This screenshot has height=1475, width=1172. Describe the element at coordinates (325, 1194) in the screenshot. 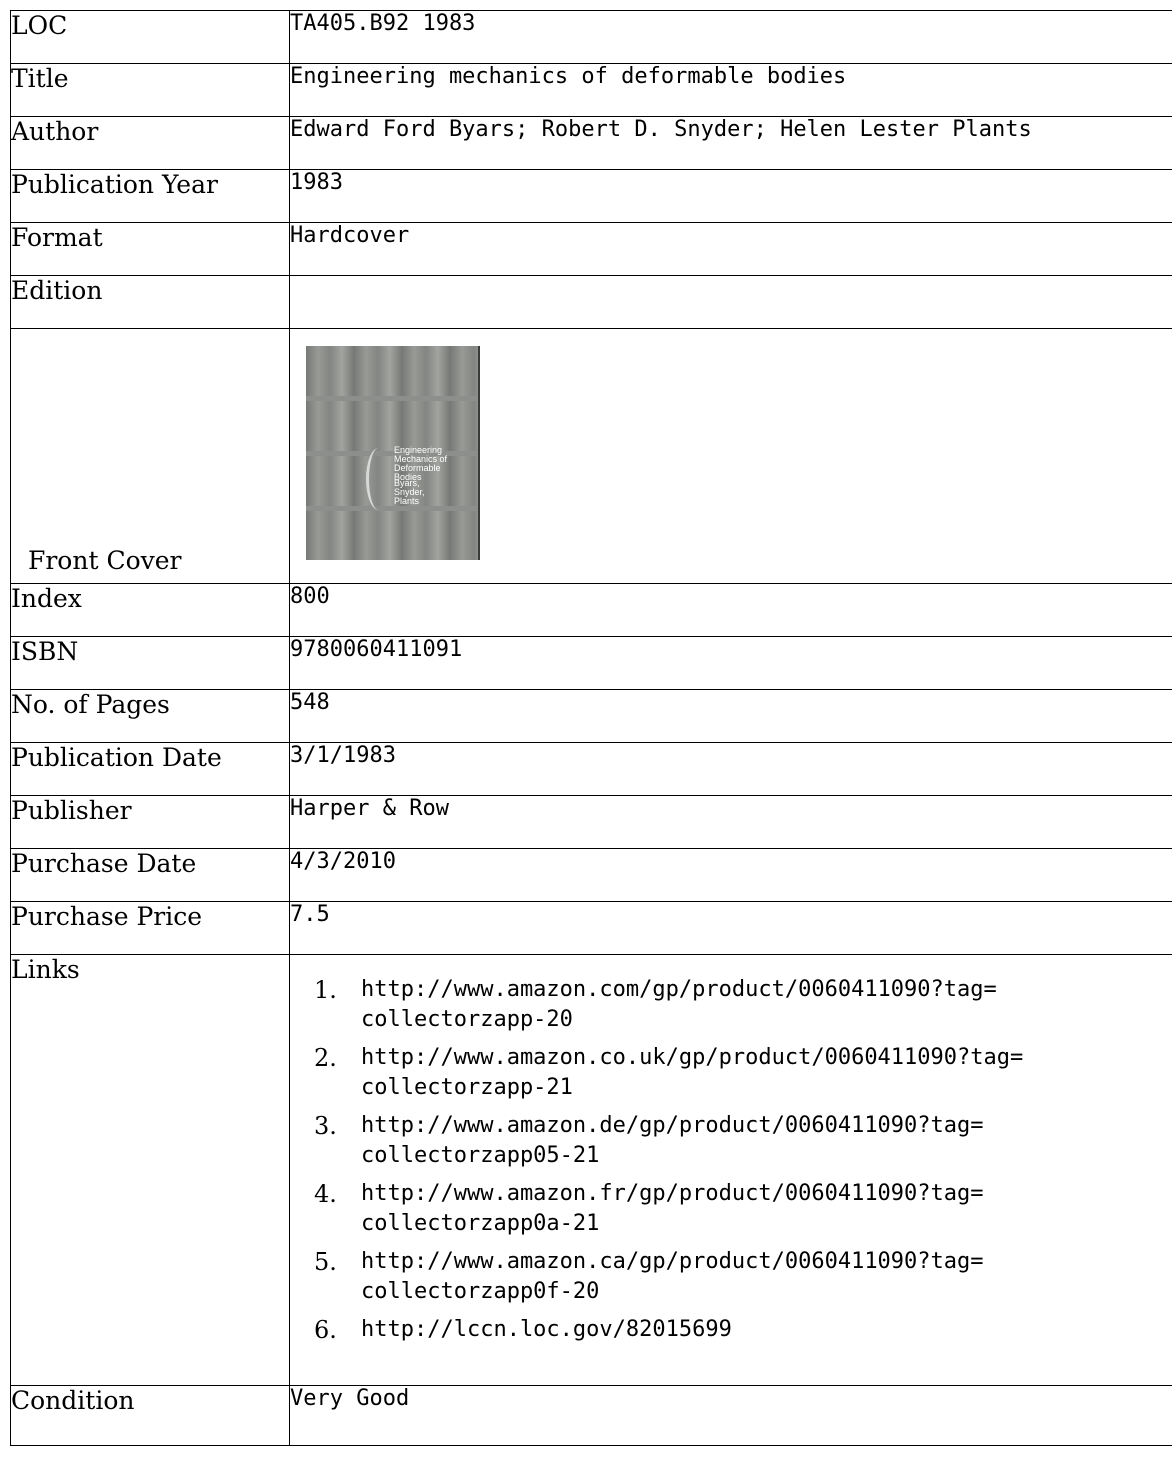

I see `link-number: 4.` at that location.